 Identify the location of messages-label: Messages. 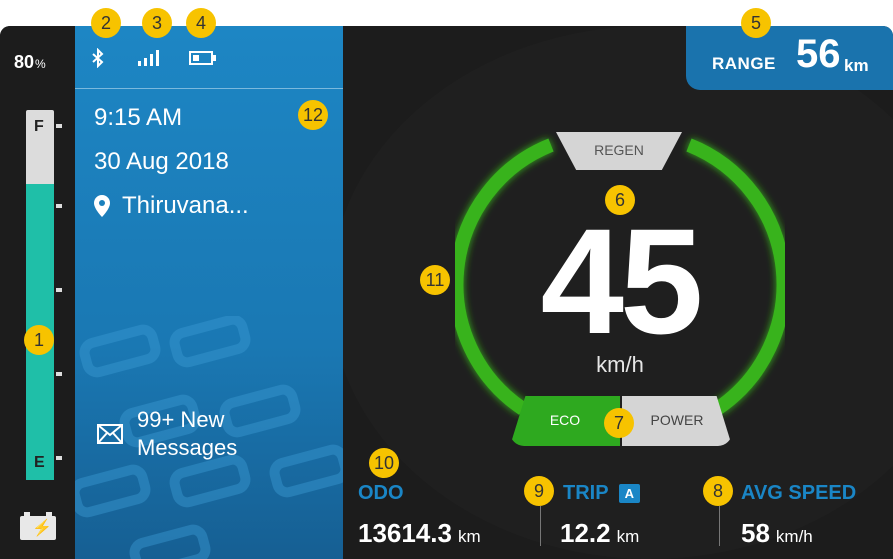
(187, 447).